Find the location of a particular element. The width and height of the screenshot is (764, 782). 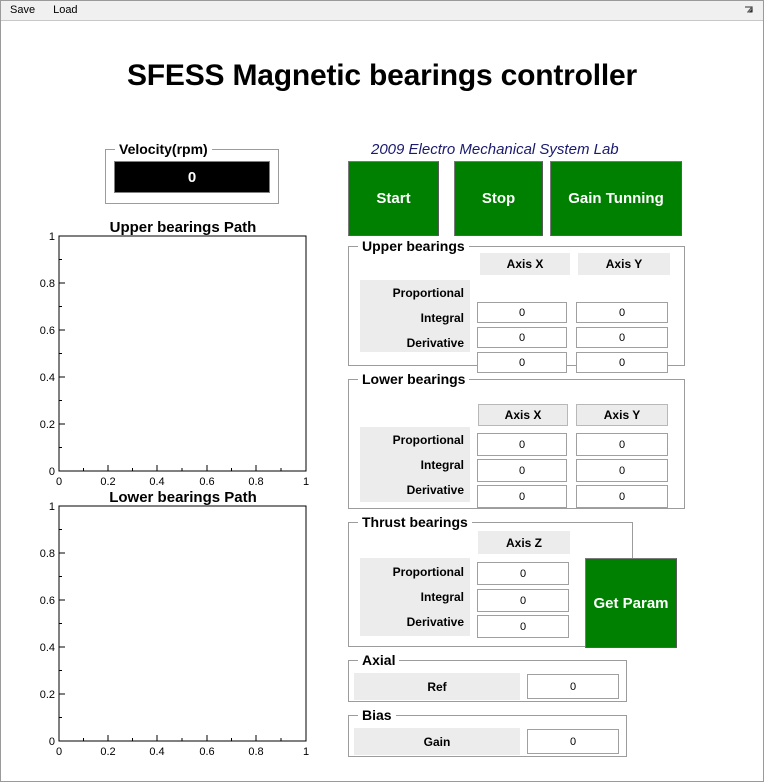

lab-subtitle: 2009 Electro Mechanical System Lab is located at coordinates (495, 149).